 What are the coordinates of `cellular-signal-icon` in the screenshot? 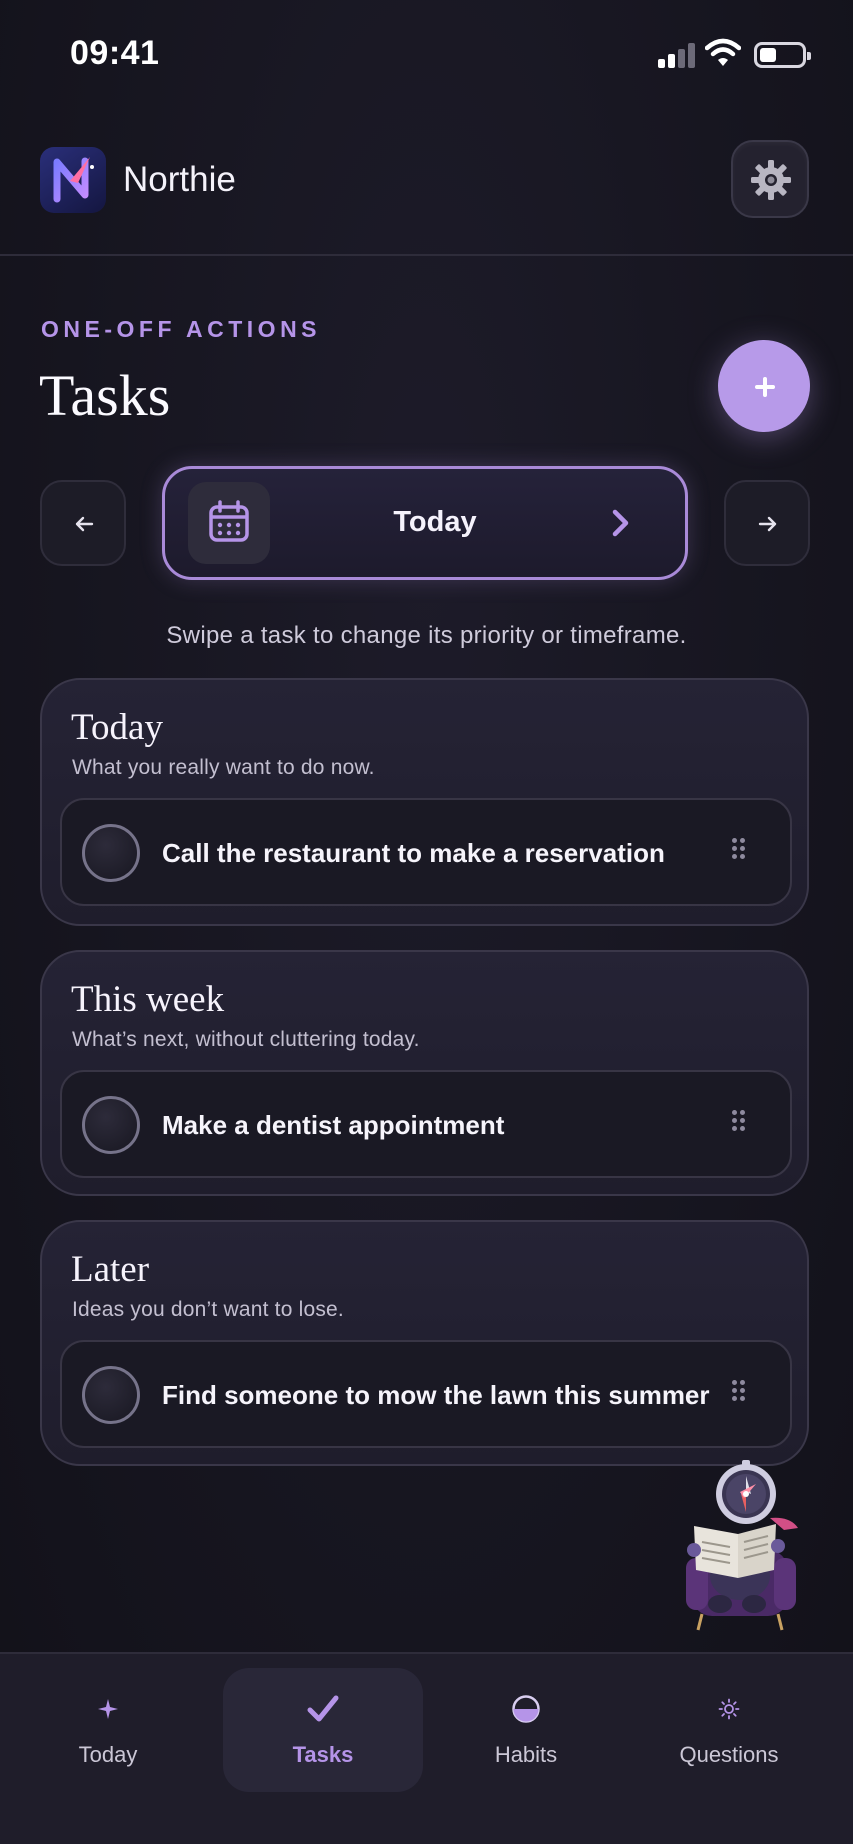 It's located at (677, 55).